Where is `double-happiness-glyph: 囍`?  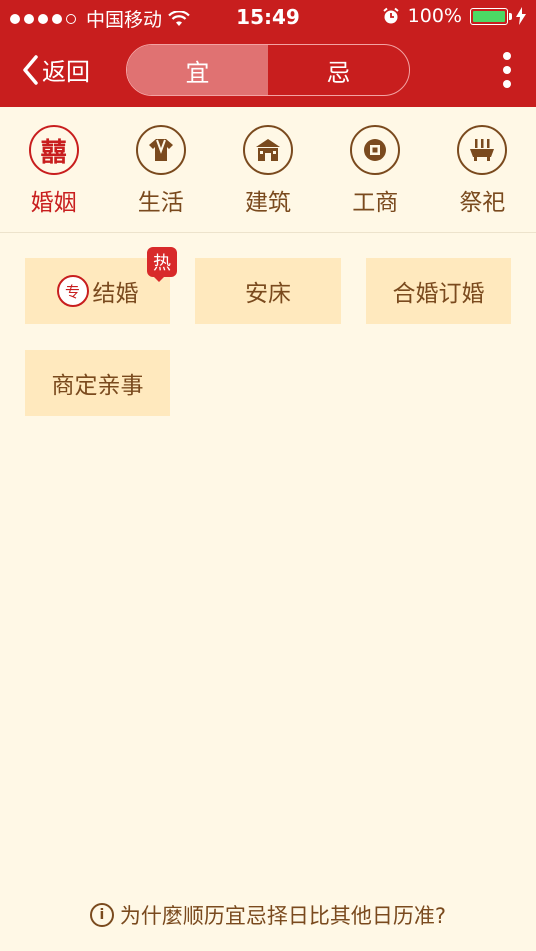
double-happiness-glyph: 囍 is located at coordinates (53, 152).